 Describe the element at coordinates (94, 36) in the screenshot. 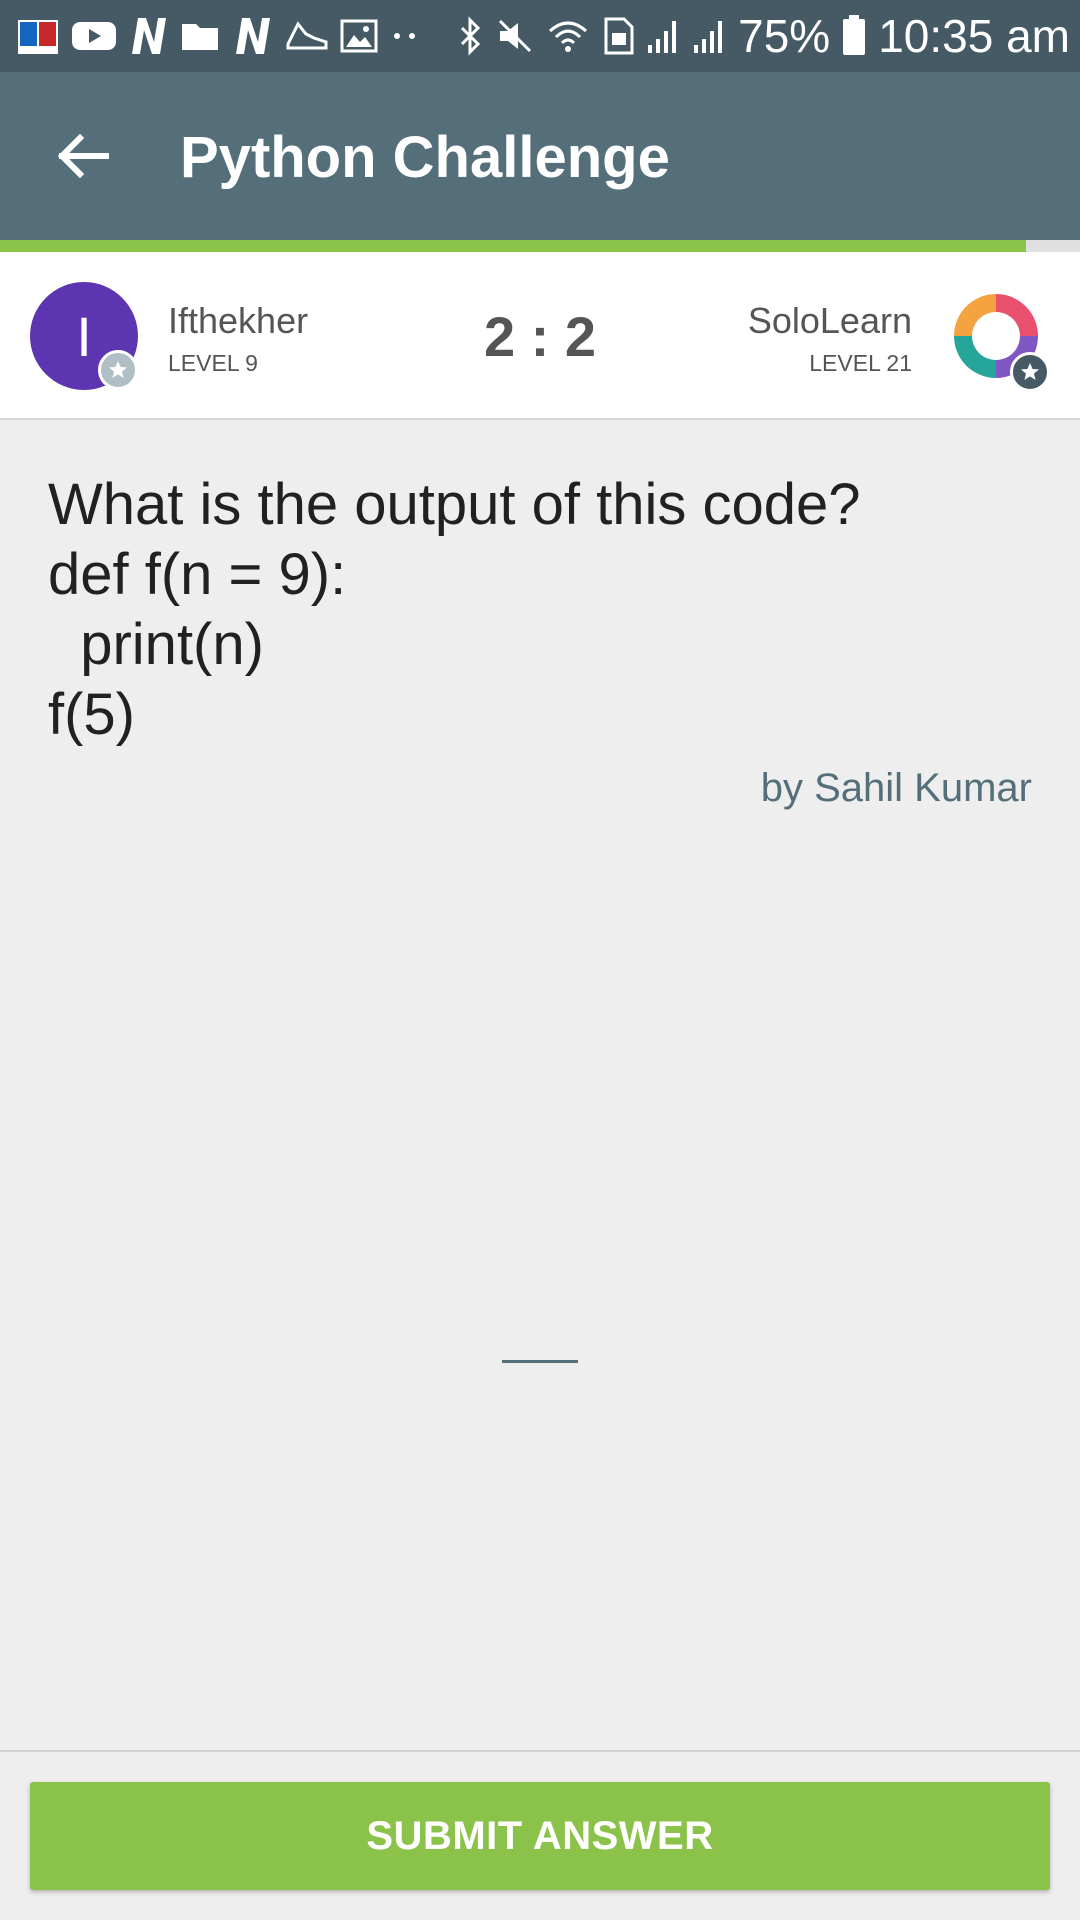

I see `youtube-icon` at that location.